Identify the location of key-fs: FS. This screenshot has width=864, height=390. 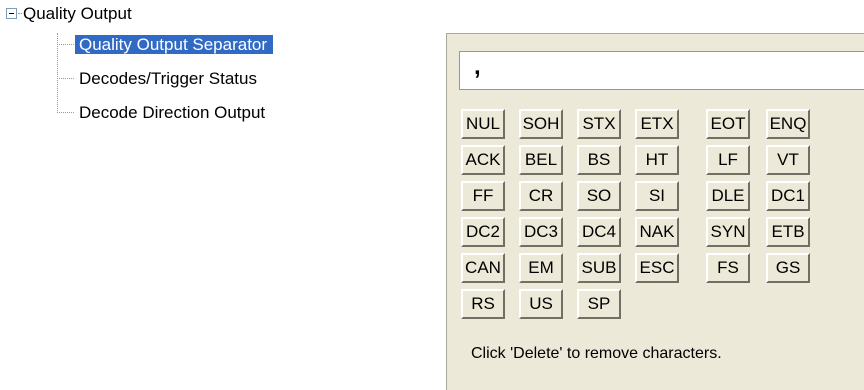
(728, 268).